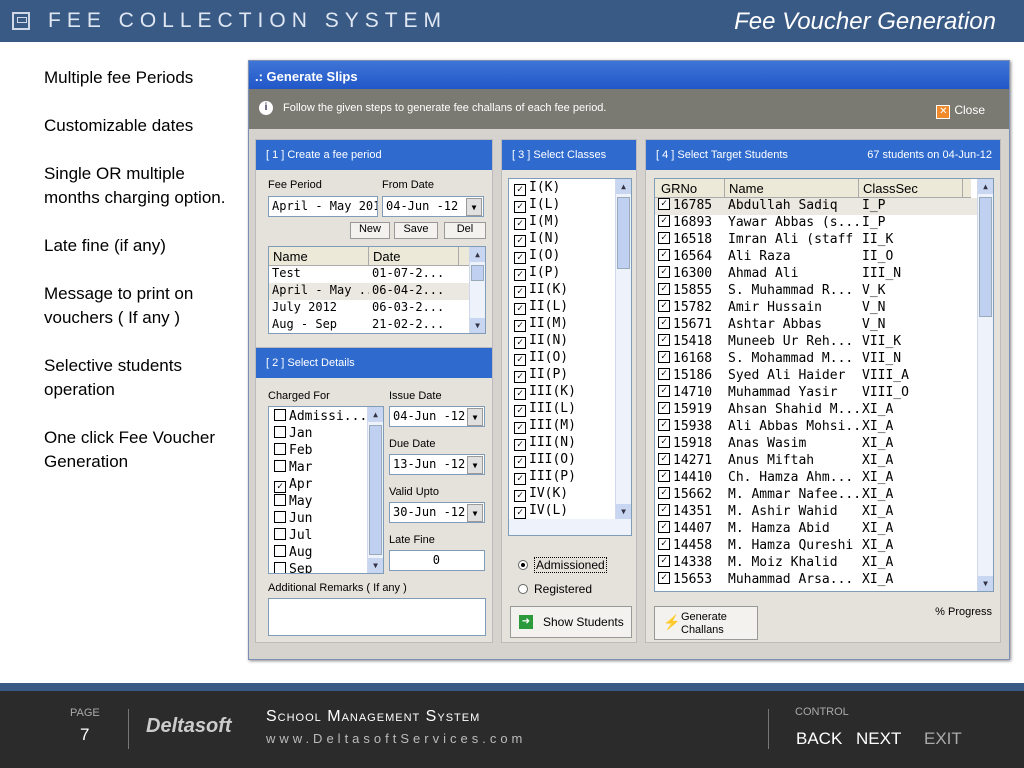 This screenshot has width=1024, height=768. I want to click on table-row: ✓ 15662 M. Ammar Nafee... XI_A, so click(824, 495).